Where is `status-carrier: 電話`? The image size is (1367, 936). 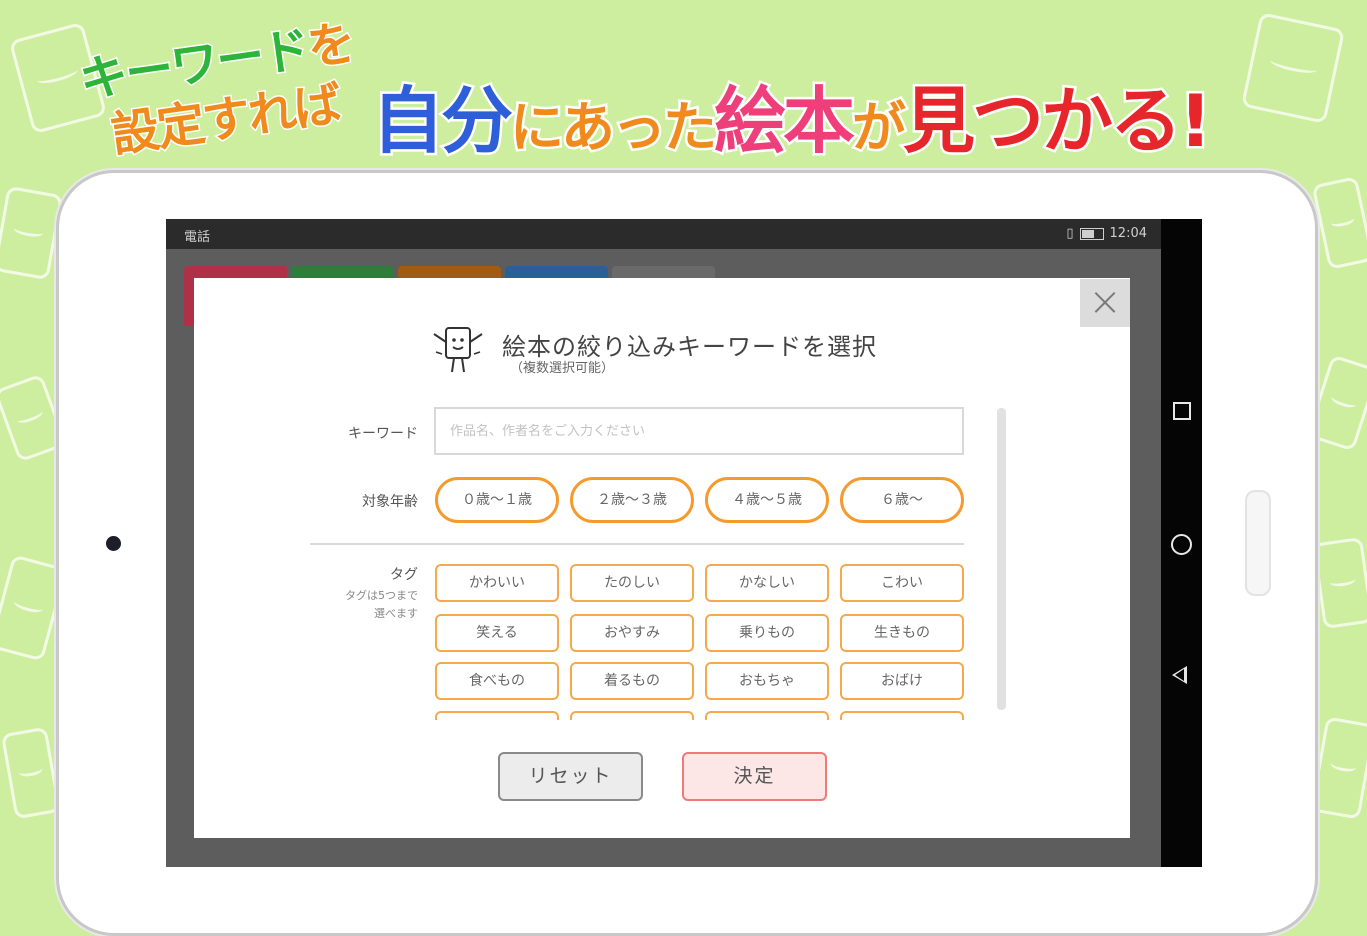
status-carrier: 電話 is located at coordinates (197, 237).